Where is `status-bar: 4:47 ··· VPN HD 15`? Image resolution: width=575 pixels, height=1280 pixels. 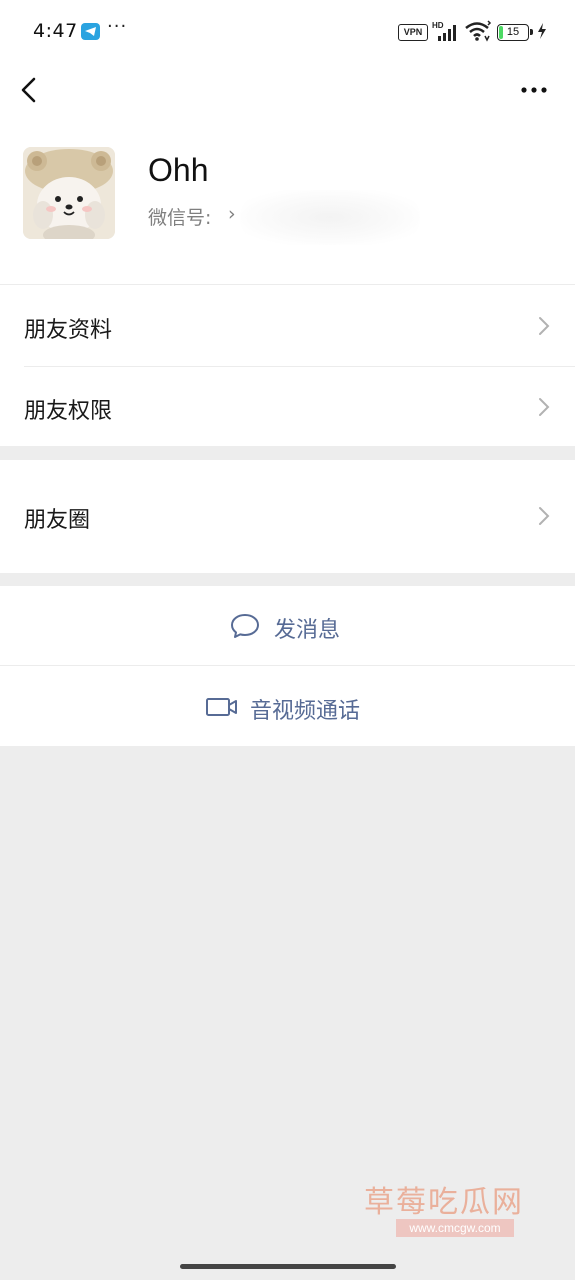 status-bar: 4:47 ··· VPN HD 15 is located at coordinates (287, 31).